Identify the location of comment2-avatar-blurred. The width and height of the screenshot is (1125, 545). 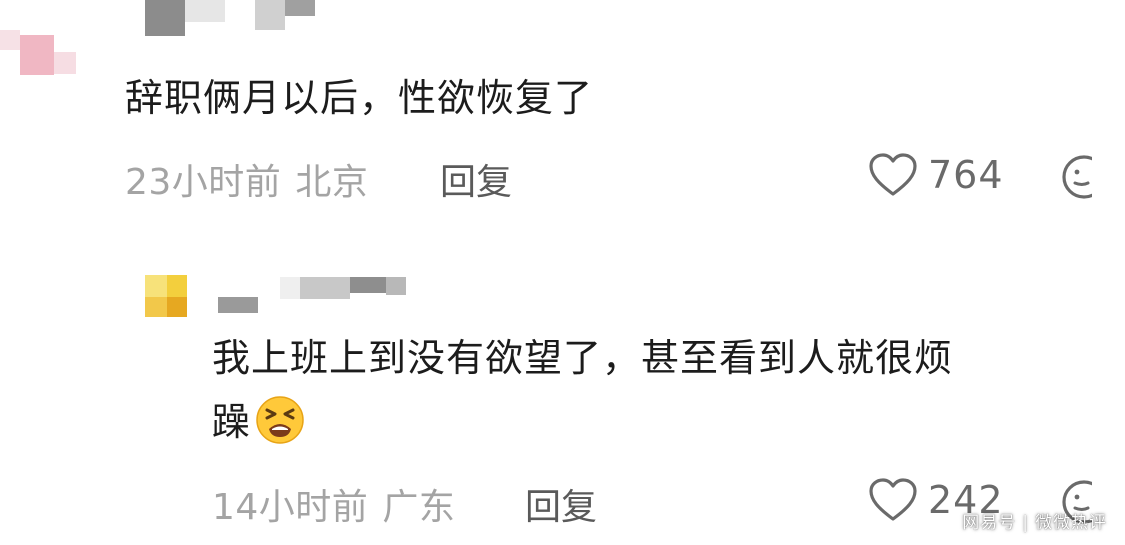
(166, 296).